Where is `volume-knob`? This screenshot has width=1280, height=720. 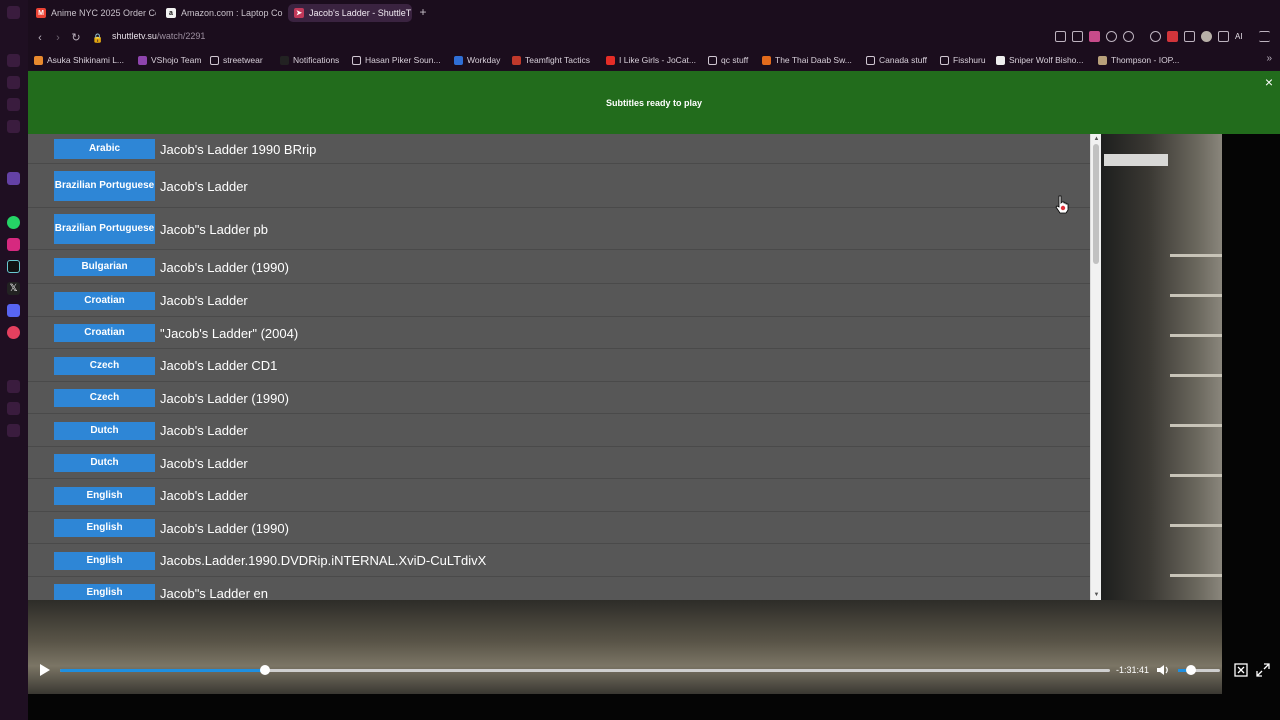 volume-knob is located at coordinates (1190, 670).